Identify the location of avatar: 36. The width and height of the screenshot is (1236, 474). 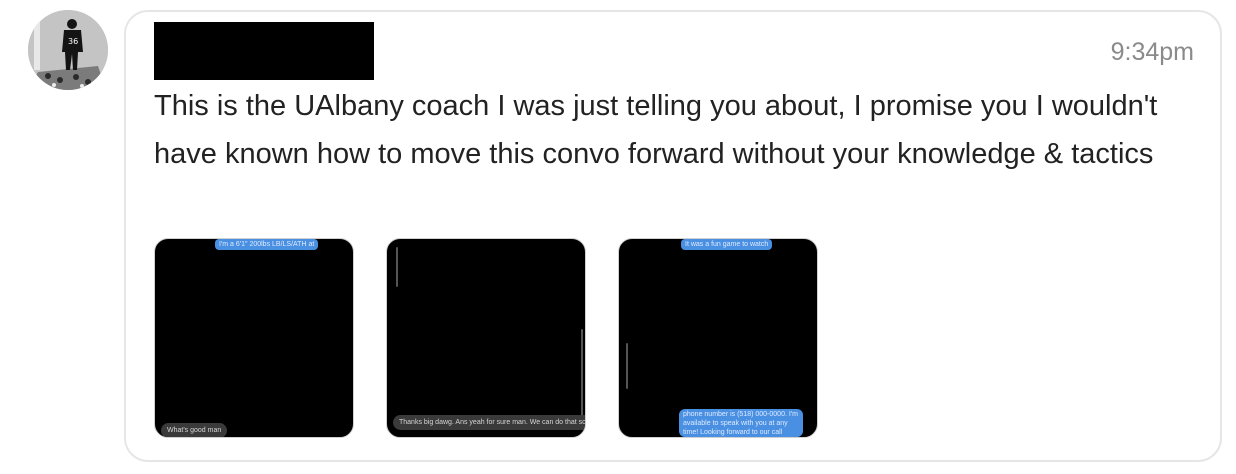
(68, 50).